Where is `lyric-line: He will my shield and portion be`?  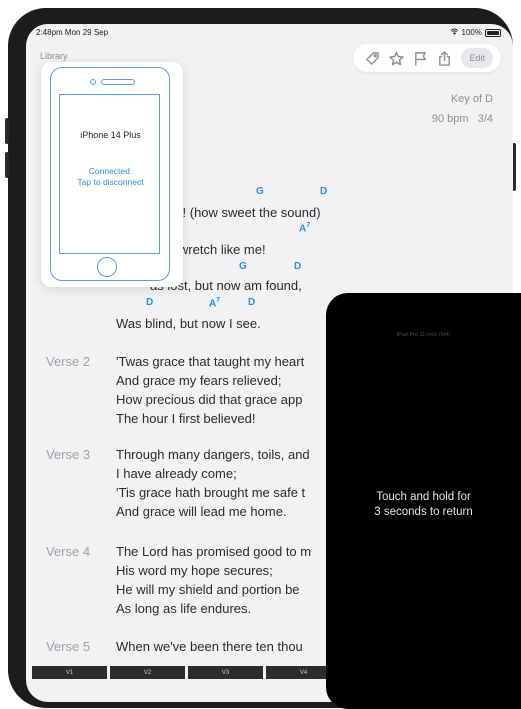 lyric-line: He will my shield and portion be is located at coordinates (208, 589).